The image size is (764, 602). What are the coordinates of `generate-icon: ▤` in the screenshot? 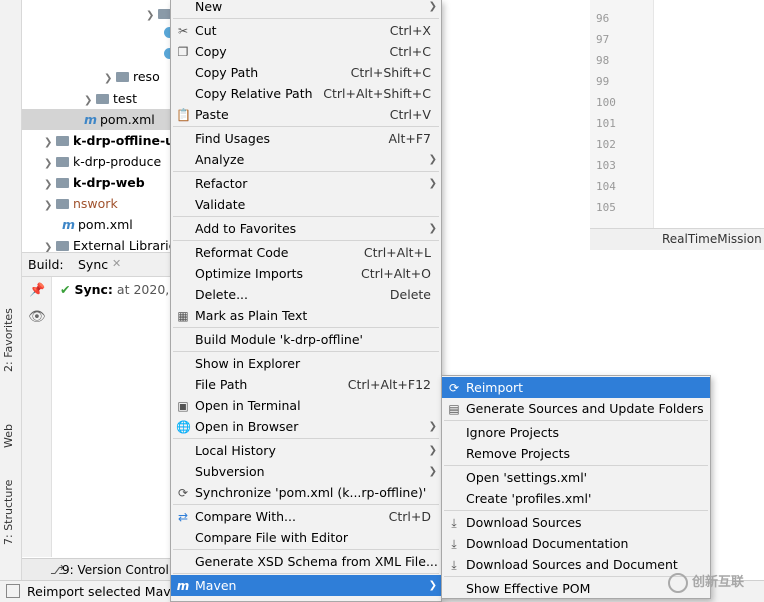 It's located at (454, 409).